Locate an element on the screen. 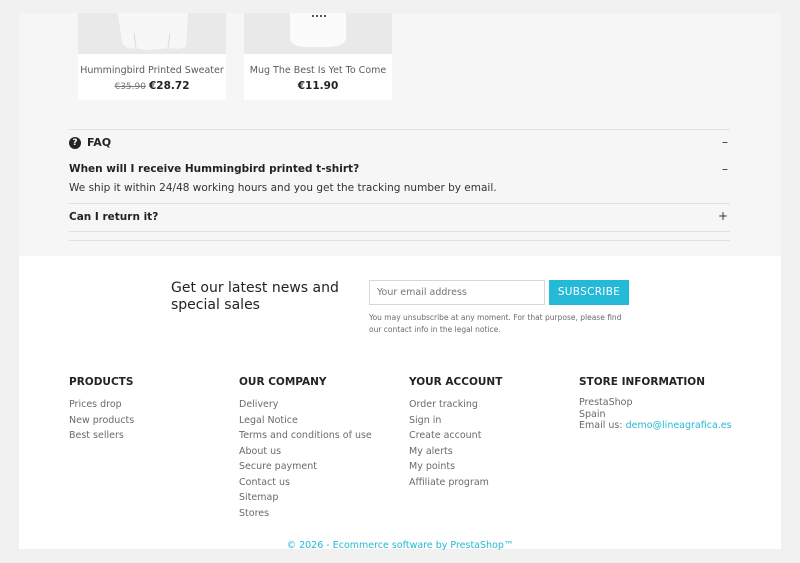 The height and width of the screenshot is (563, 800). newsletter-email-input is located at coordinates (457, 292).